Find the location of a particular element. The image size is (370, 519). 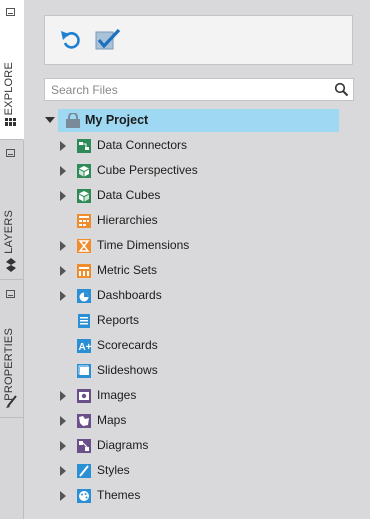

refresh-button is located at coordinates (71, 40).